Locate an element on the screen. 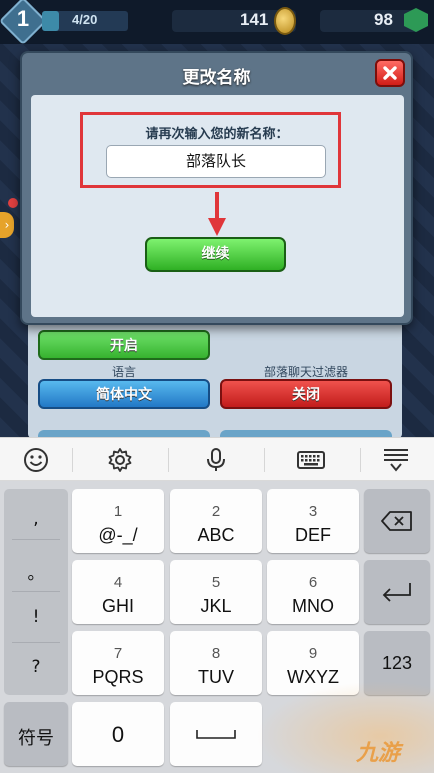 Image resolution: width=434 pixels, height=773 pixels. language-button: 简体中文 is located at coordinates (124, 394).